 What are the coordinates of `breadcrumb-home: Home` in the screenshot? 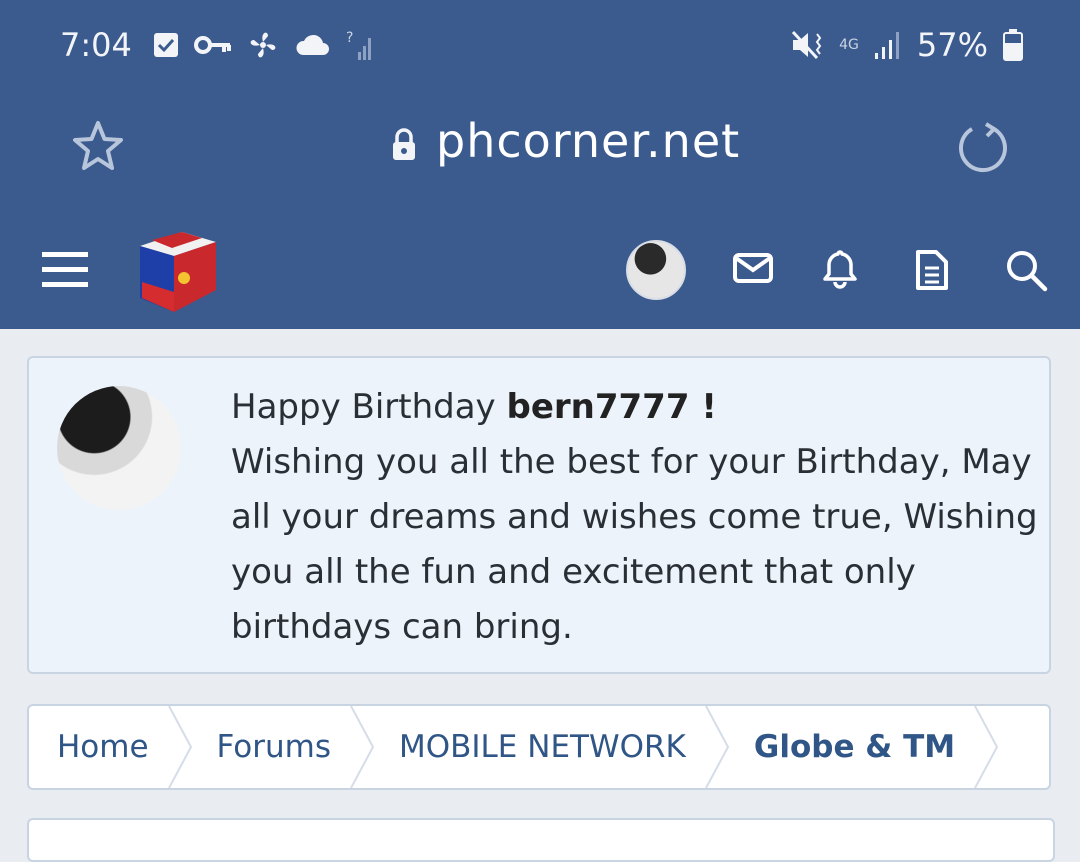 It's located at (110, 747).